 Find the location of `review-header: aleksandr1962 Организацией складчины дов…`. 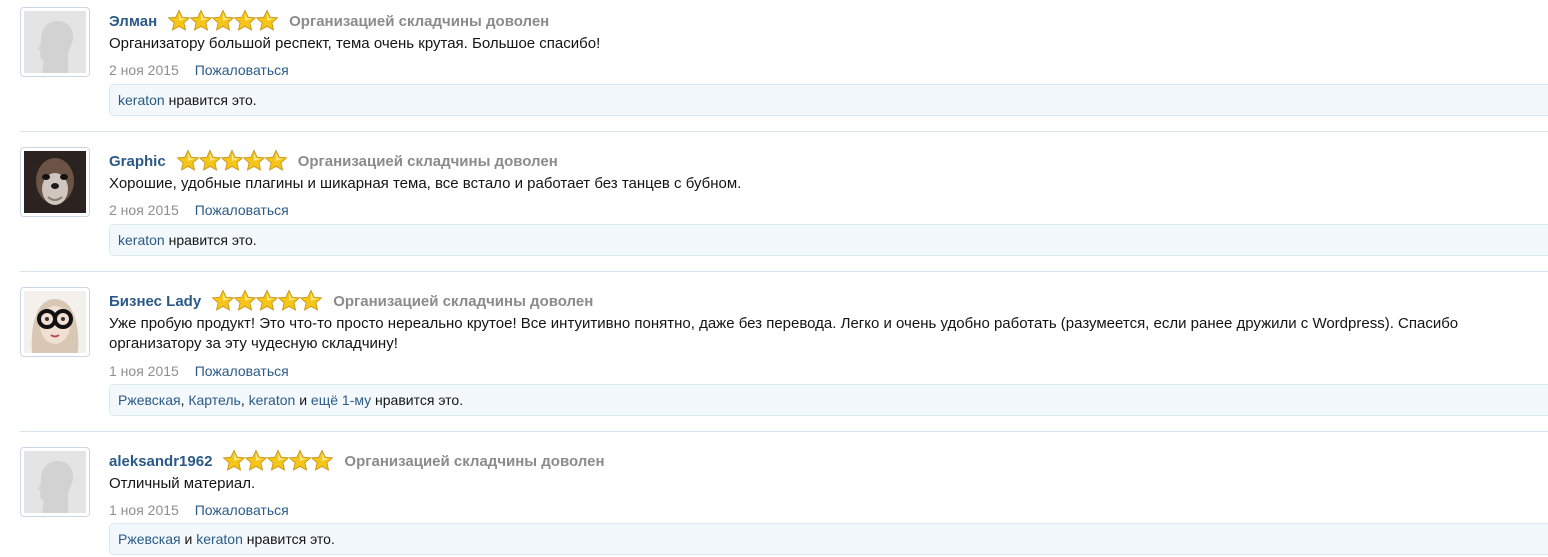

review-header: aleksandr1962 Организацией складчины дов… is located at coordinates (357, 461).